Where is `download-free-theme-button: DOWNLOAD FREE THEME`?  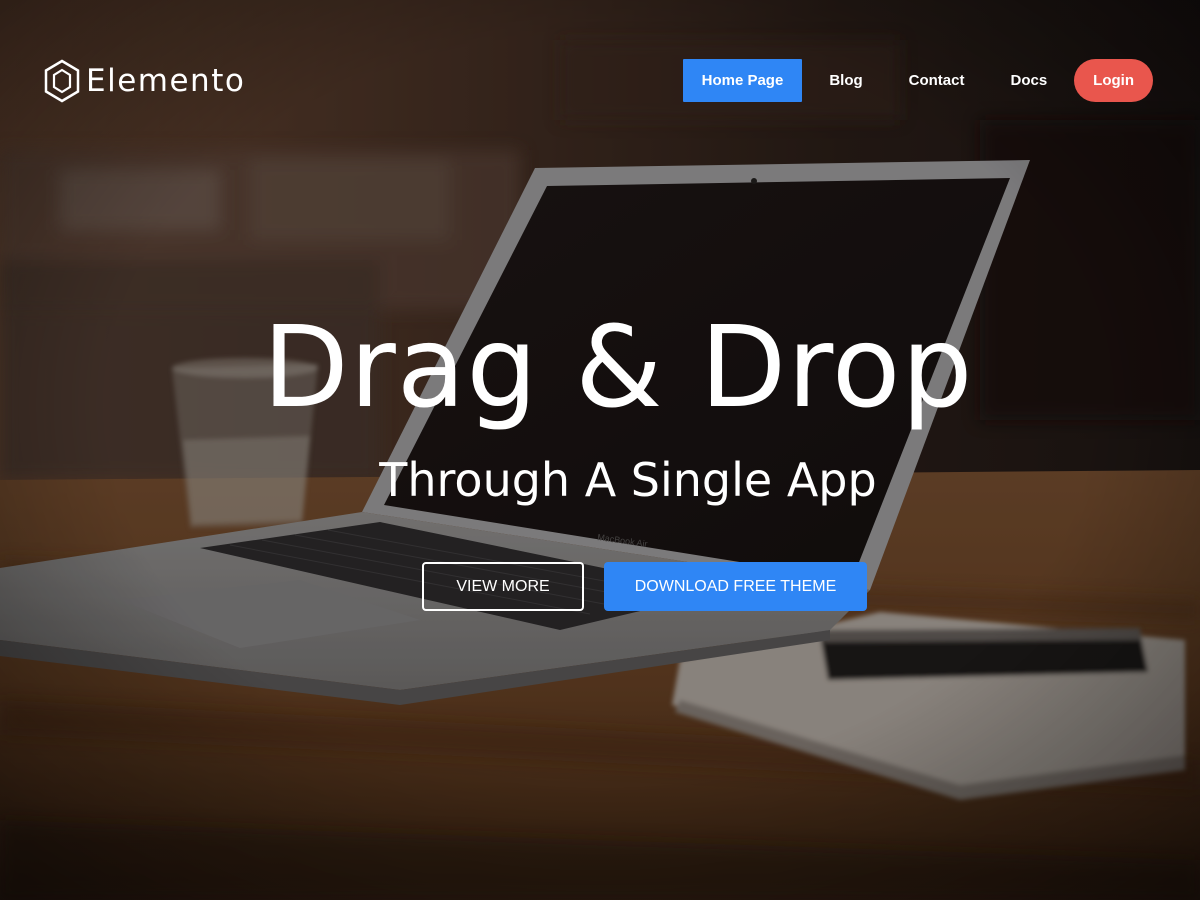 download-free-theme-button: DOWNLOAD FREE THEME is located at coordinates (735, 586).